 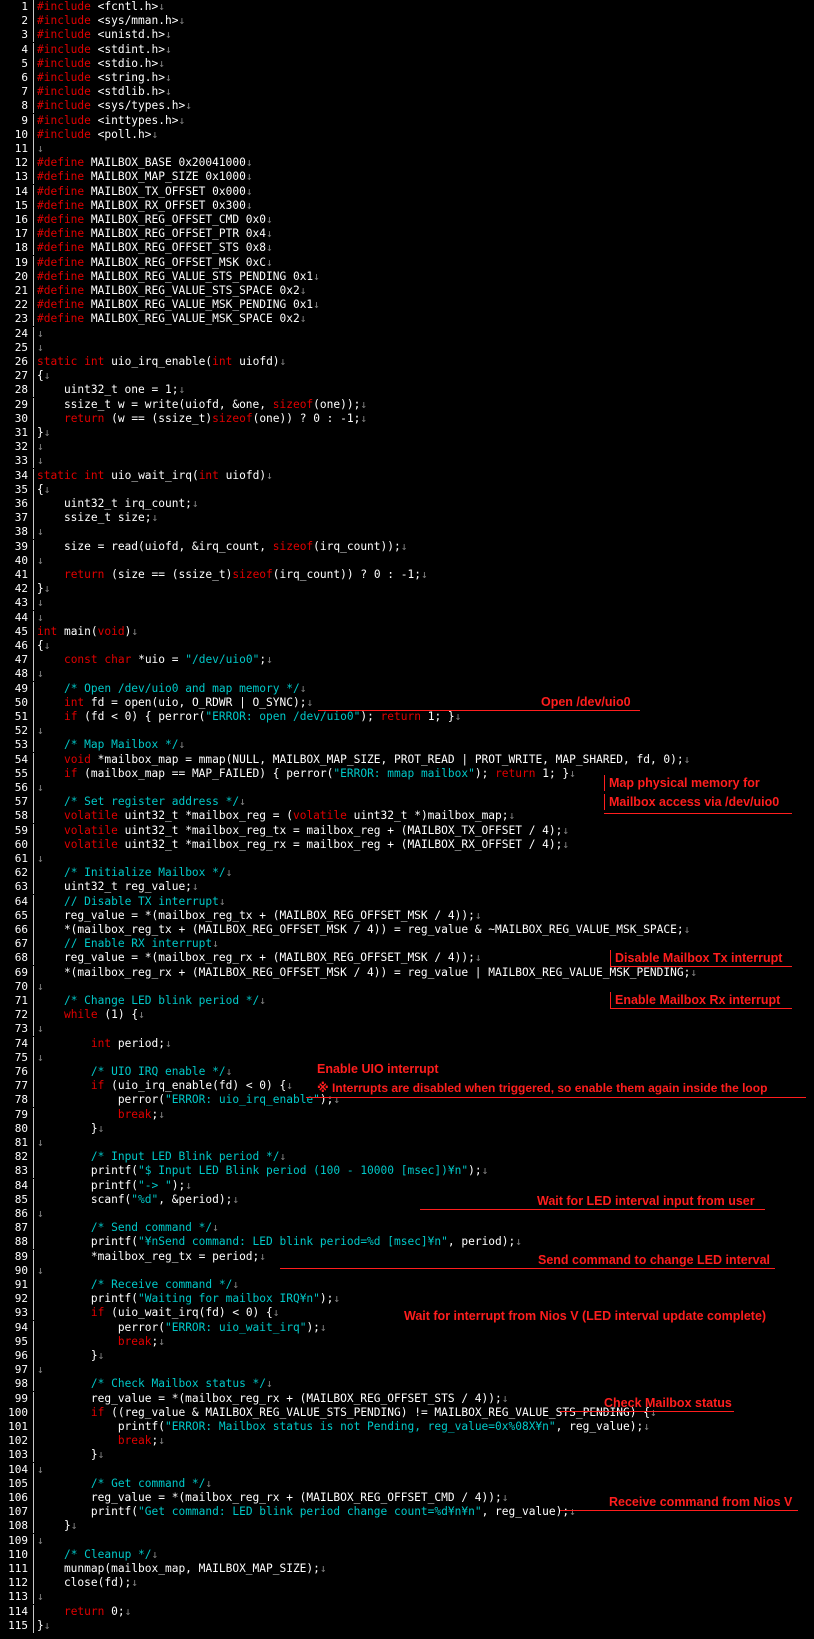 I want to click on code-line: 9 #include <inttypes.h>↓, so click(x=407, y=120).